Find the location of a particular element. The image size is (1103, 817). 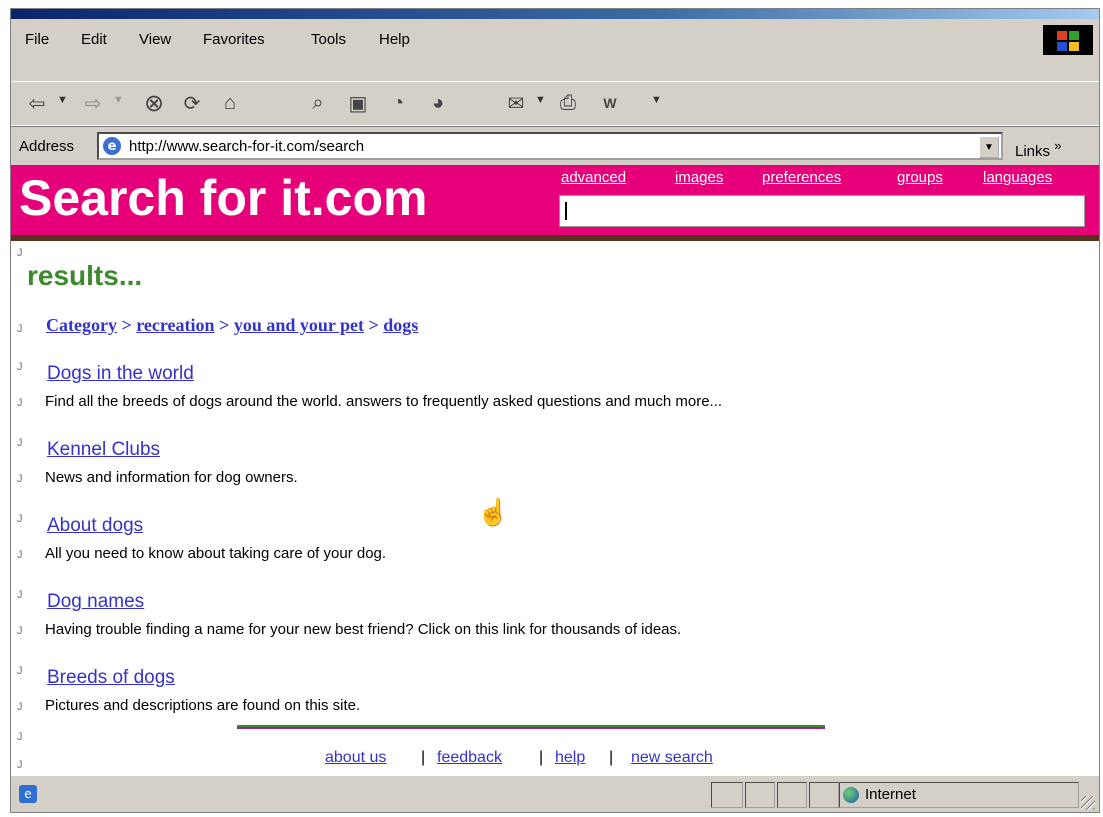

breadcrumb-dogs: dogs is located at coordinates (400, 325).